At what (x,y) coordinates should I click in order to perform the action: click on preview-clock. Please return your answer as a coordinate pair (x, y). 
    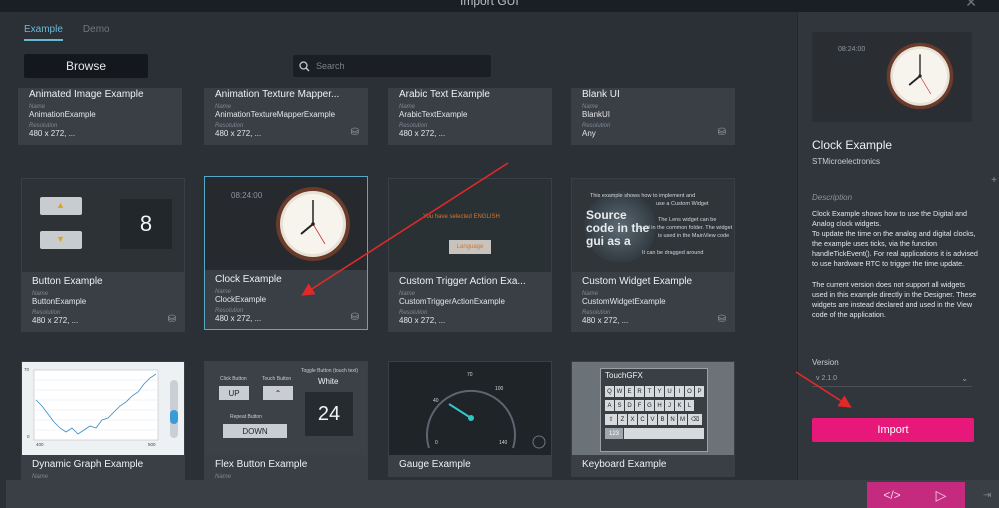
    Looking at the image, I should click on (920, 76).